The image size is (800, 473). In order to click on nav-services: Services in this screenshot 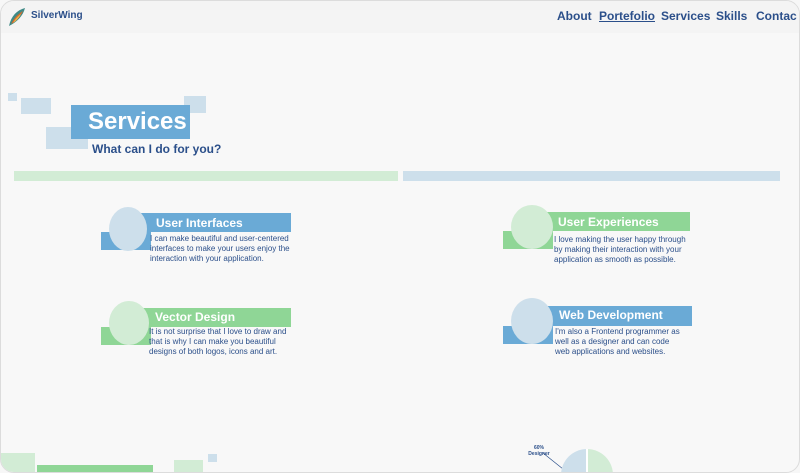, I will do `click(685, 16)`.